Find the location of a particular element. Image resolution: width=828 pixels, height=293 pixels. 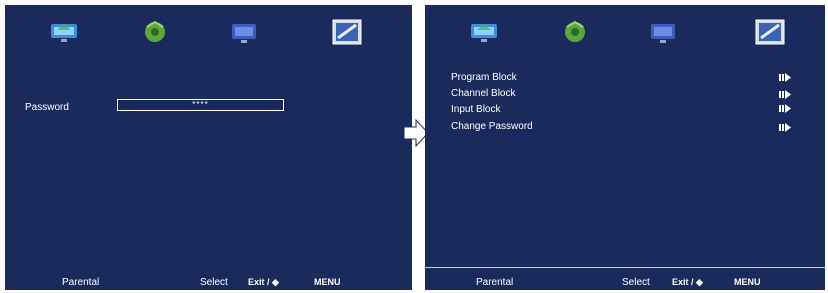

footer-divider is located at coordinates (625, 267).